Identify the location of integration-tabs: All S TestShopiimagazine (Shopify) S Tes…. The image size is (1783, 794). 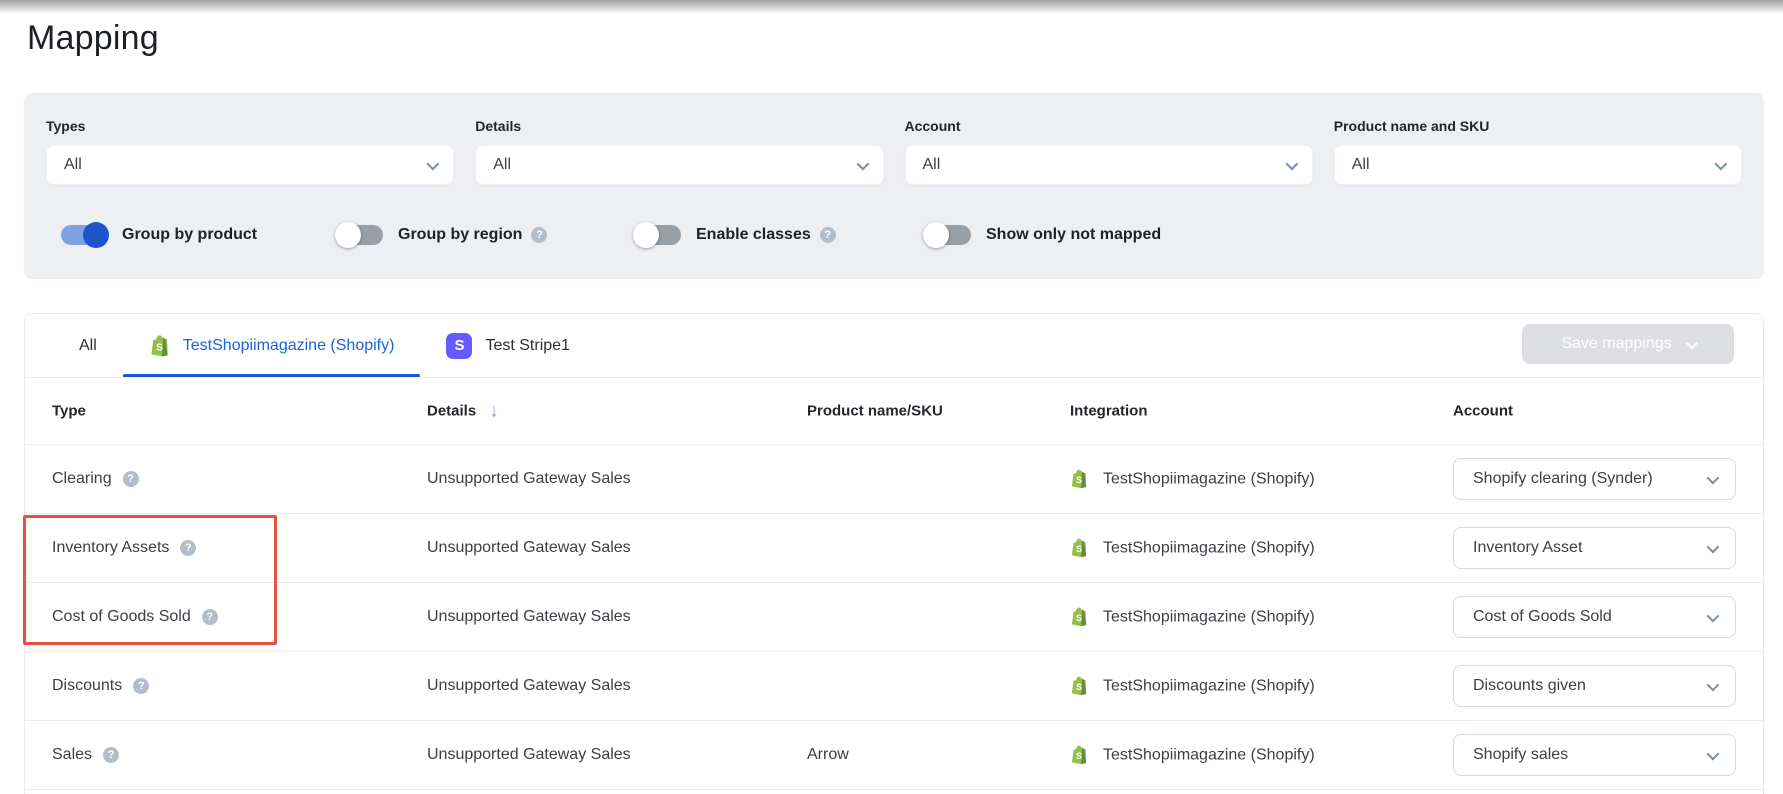
(894, 346).